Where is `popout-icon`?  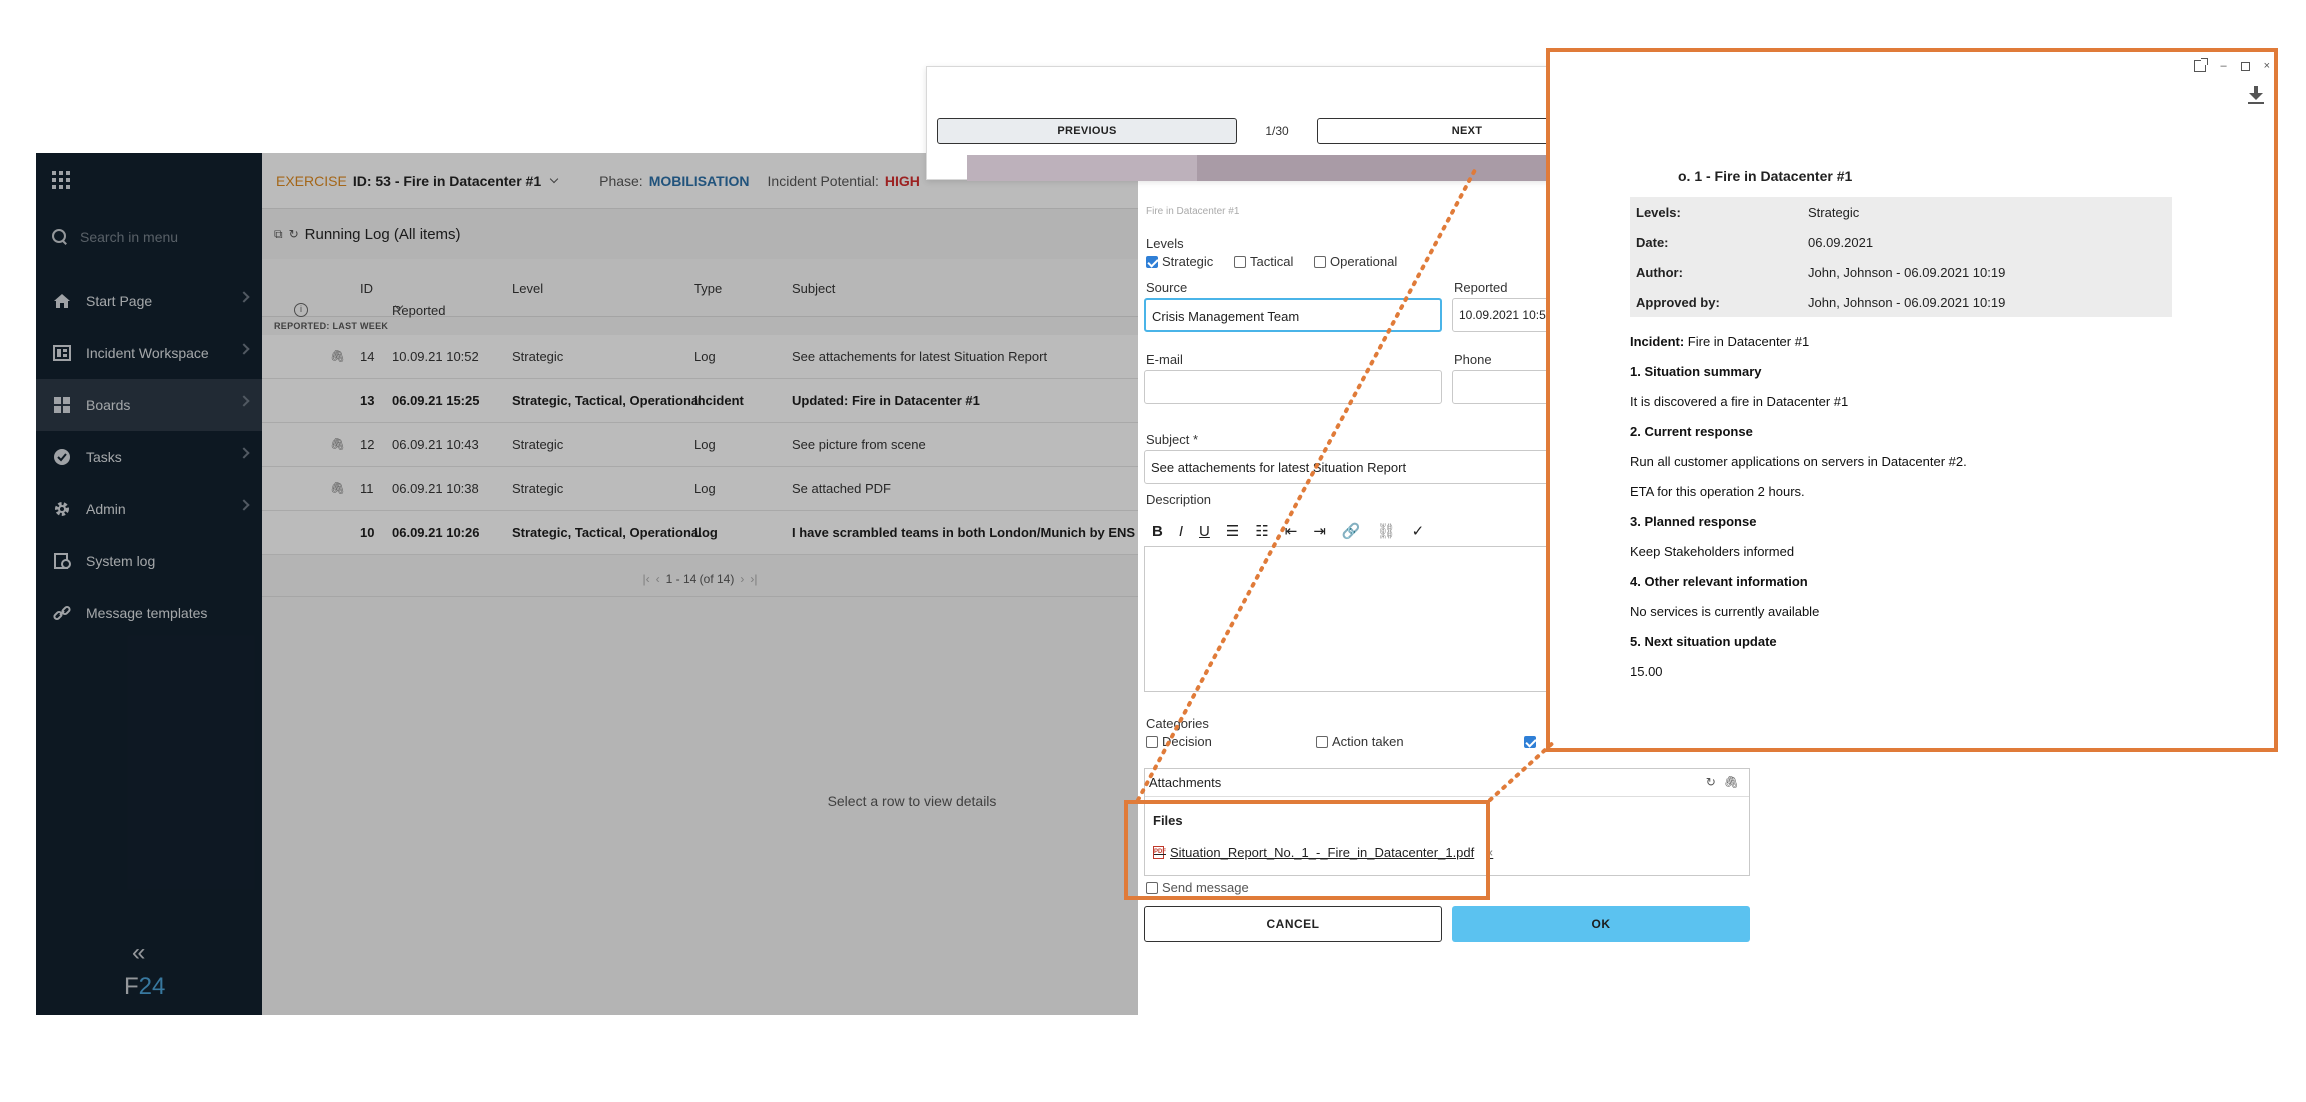 popout-icon is located at coordinates (2201, 65).